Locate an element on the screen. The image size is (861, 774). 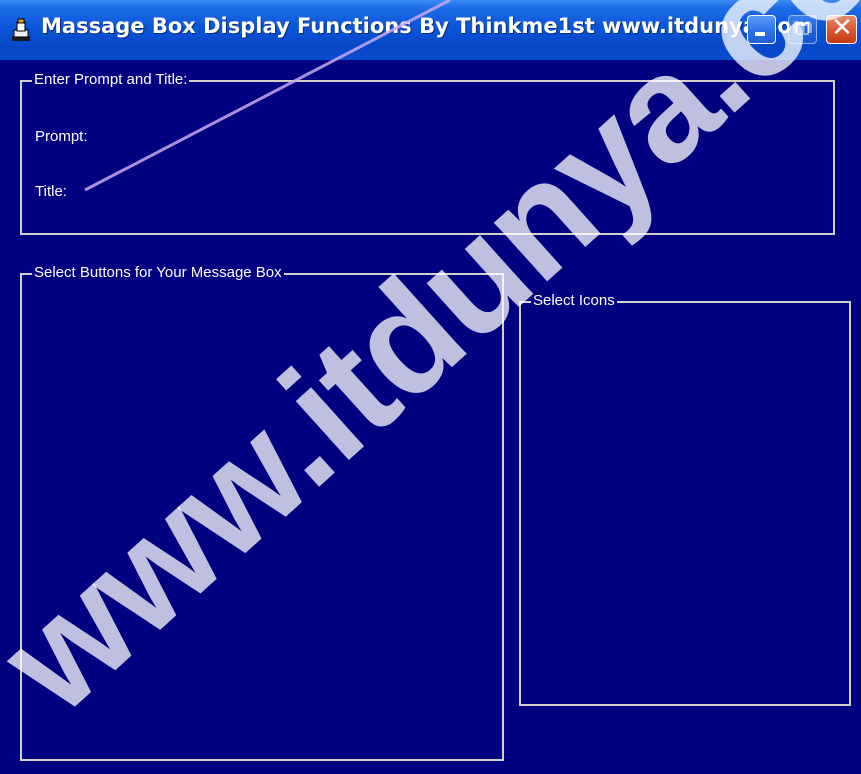
prompt-title-group-label: Enter Prompt and Title: is located at coordinates (111, 80).